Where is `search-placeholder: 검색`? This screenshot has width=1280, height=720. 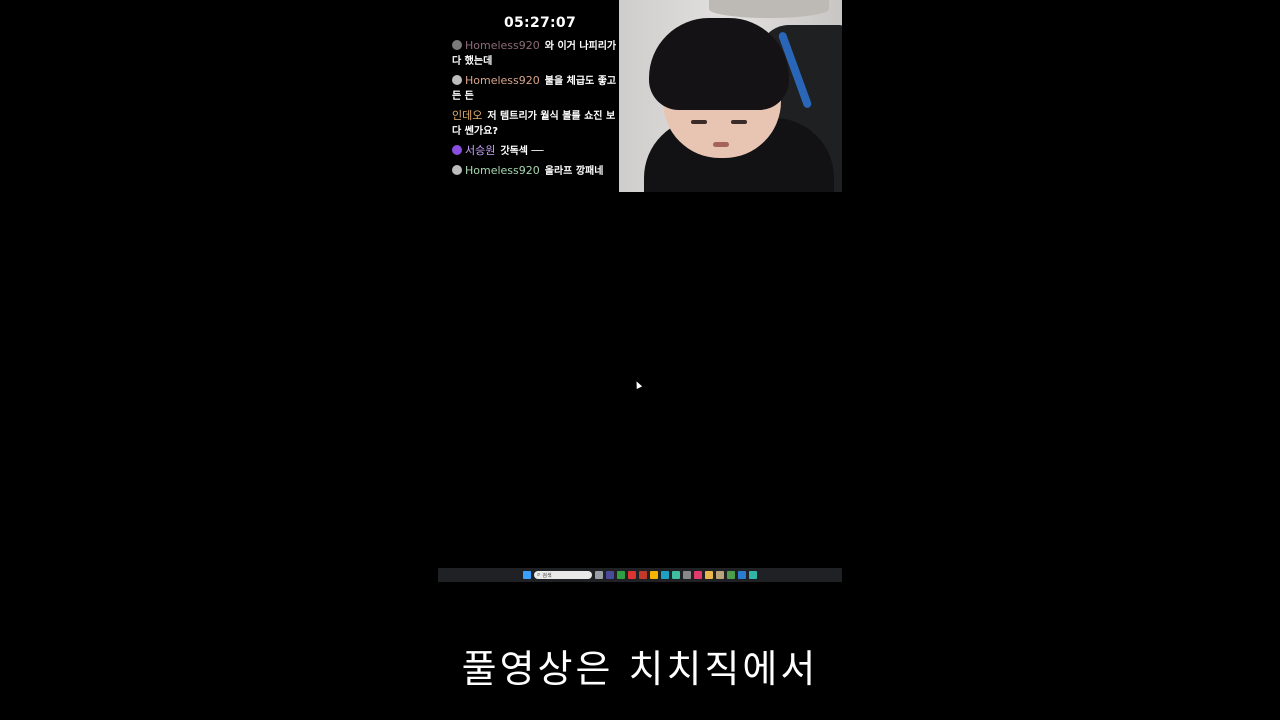
search-placeholder: 검색 is located at coordinates (547, 575).